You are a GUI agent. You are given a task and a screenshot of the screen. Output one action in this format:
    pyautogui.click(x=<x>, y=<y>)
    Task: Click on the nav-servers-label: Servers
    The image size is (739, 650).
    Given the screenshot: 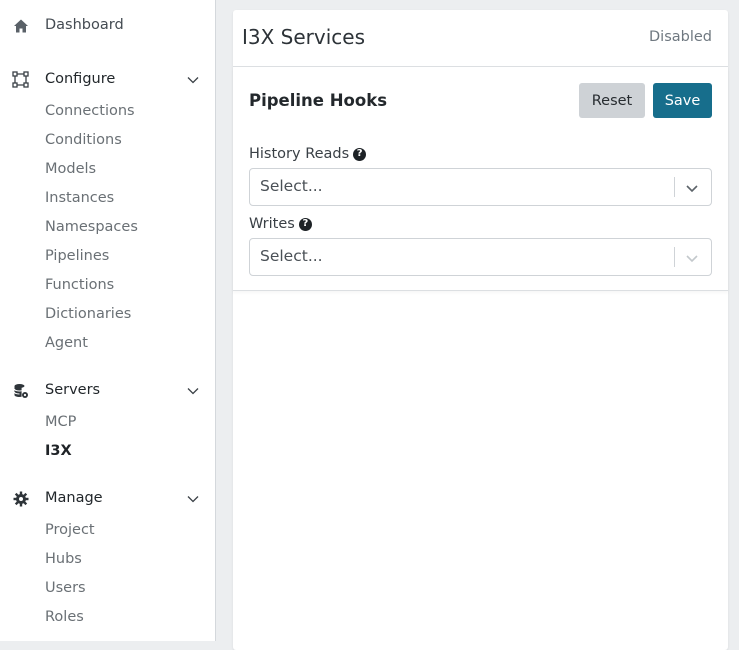 What is the action you would take?
    pyautogui.click(x=73, y=390)
    